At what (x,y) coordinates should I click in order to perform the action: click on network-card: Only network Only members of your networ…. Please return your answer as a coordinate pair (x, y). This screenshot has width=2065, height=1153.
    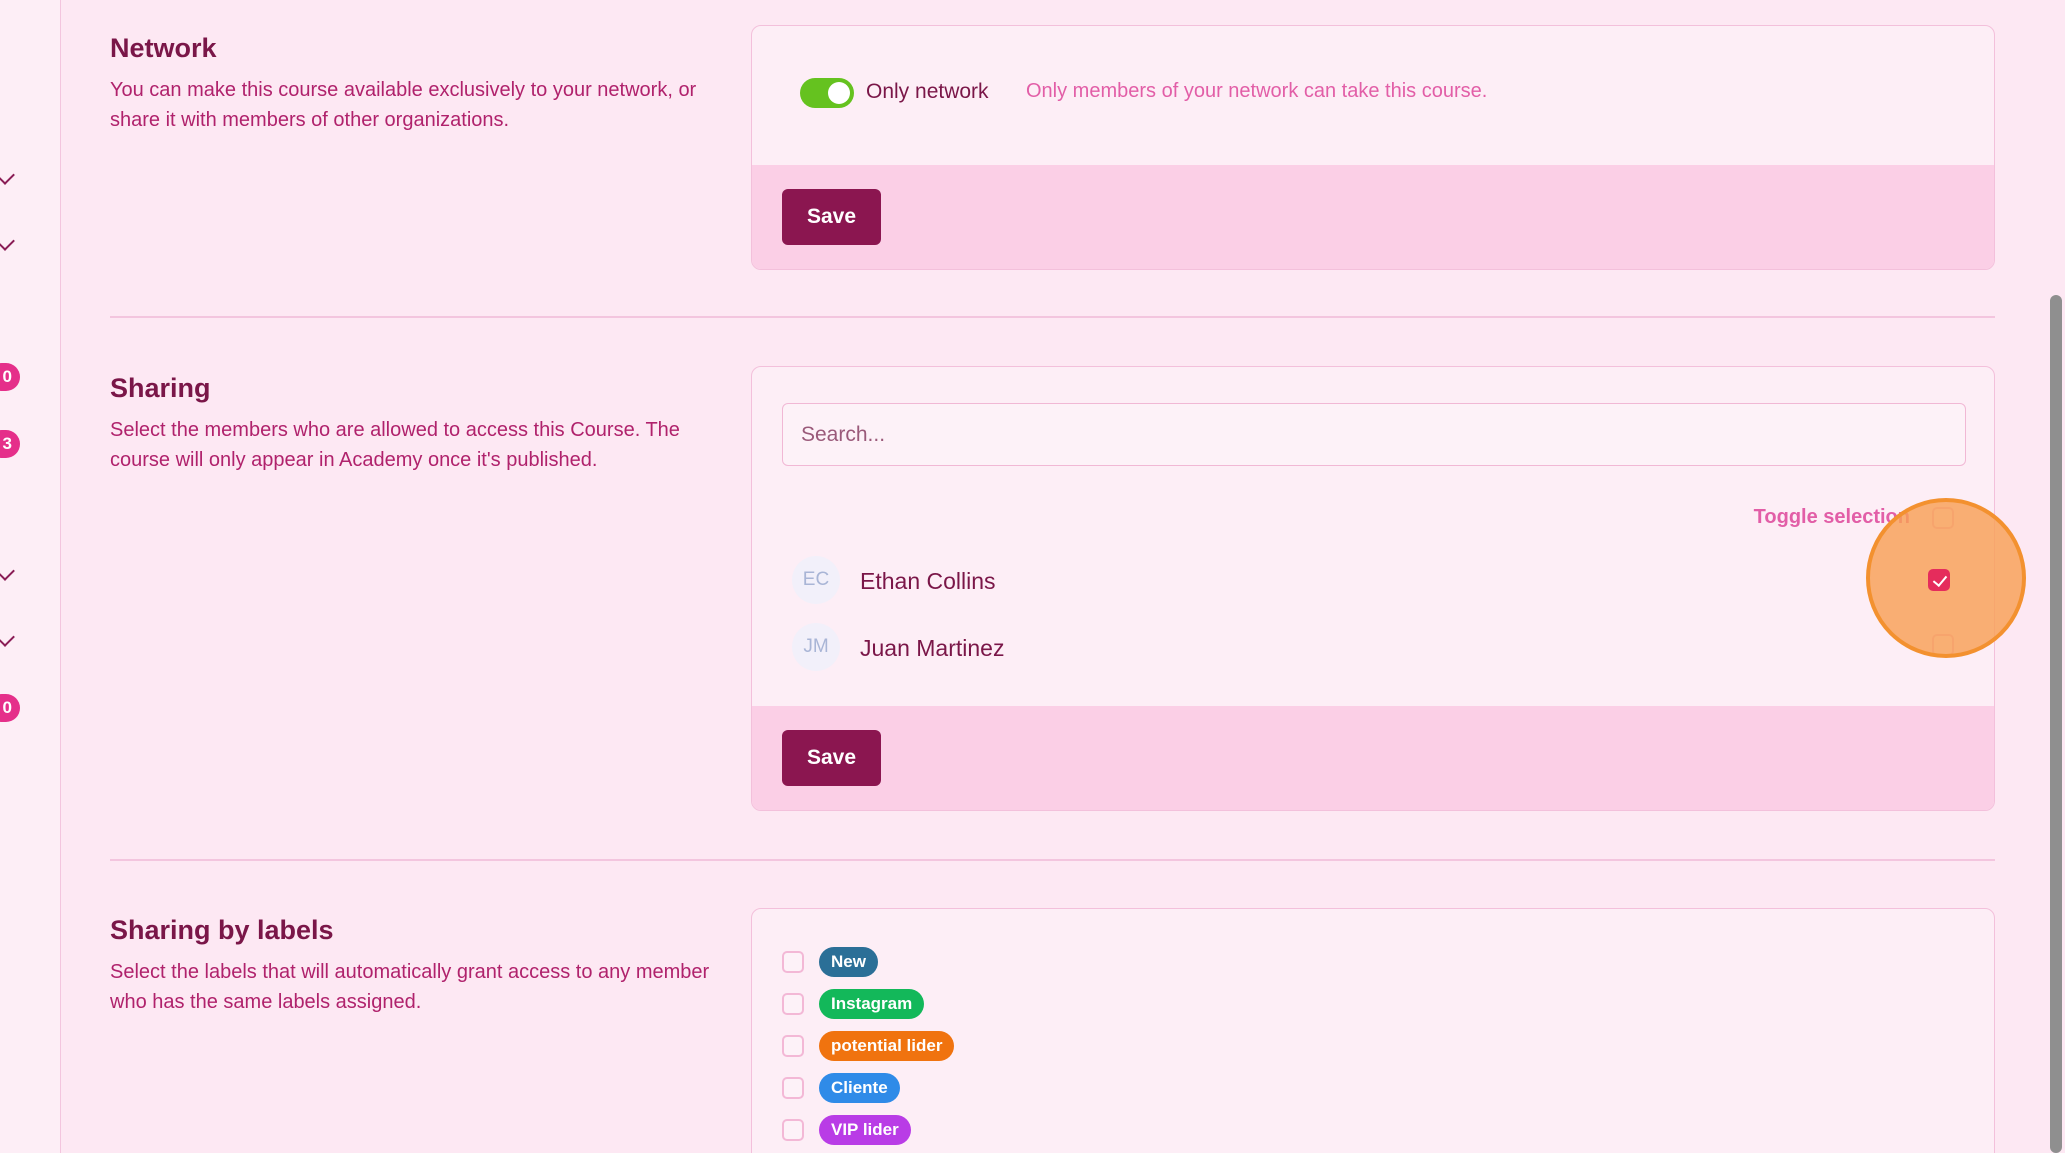
    Looking at the image, I should click on (1373, 147).